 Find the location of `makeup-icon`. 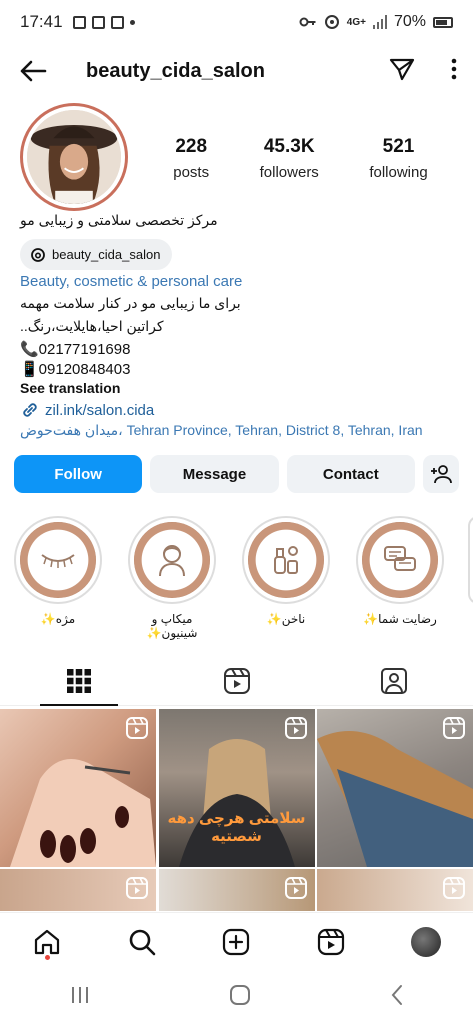

makeup-icon is located at coordinates (172, 561).